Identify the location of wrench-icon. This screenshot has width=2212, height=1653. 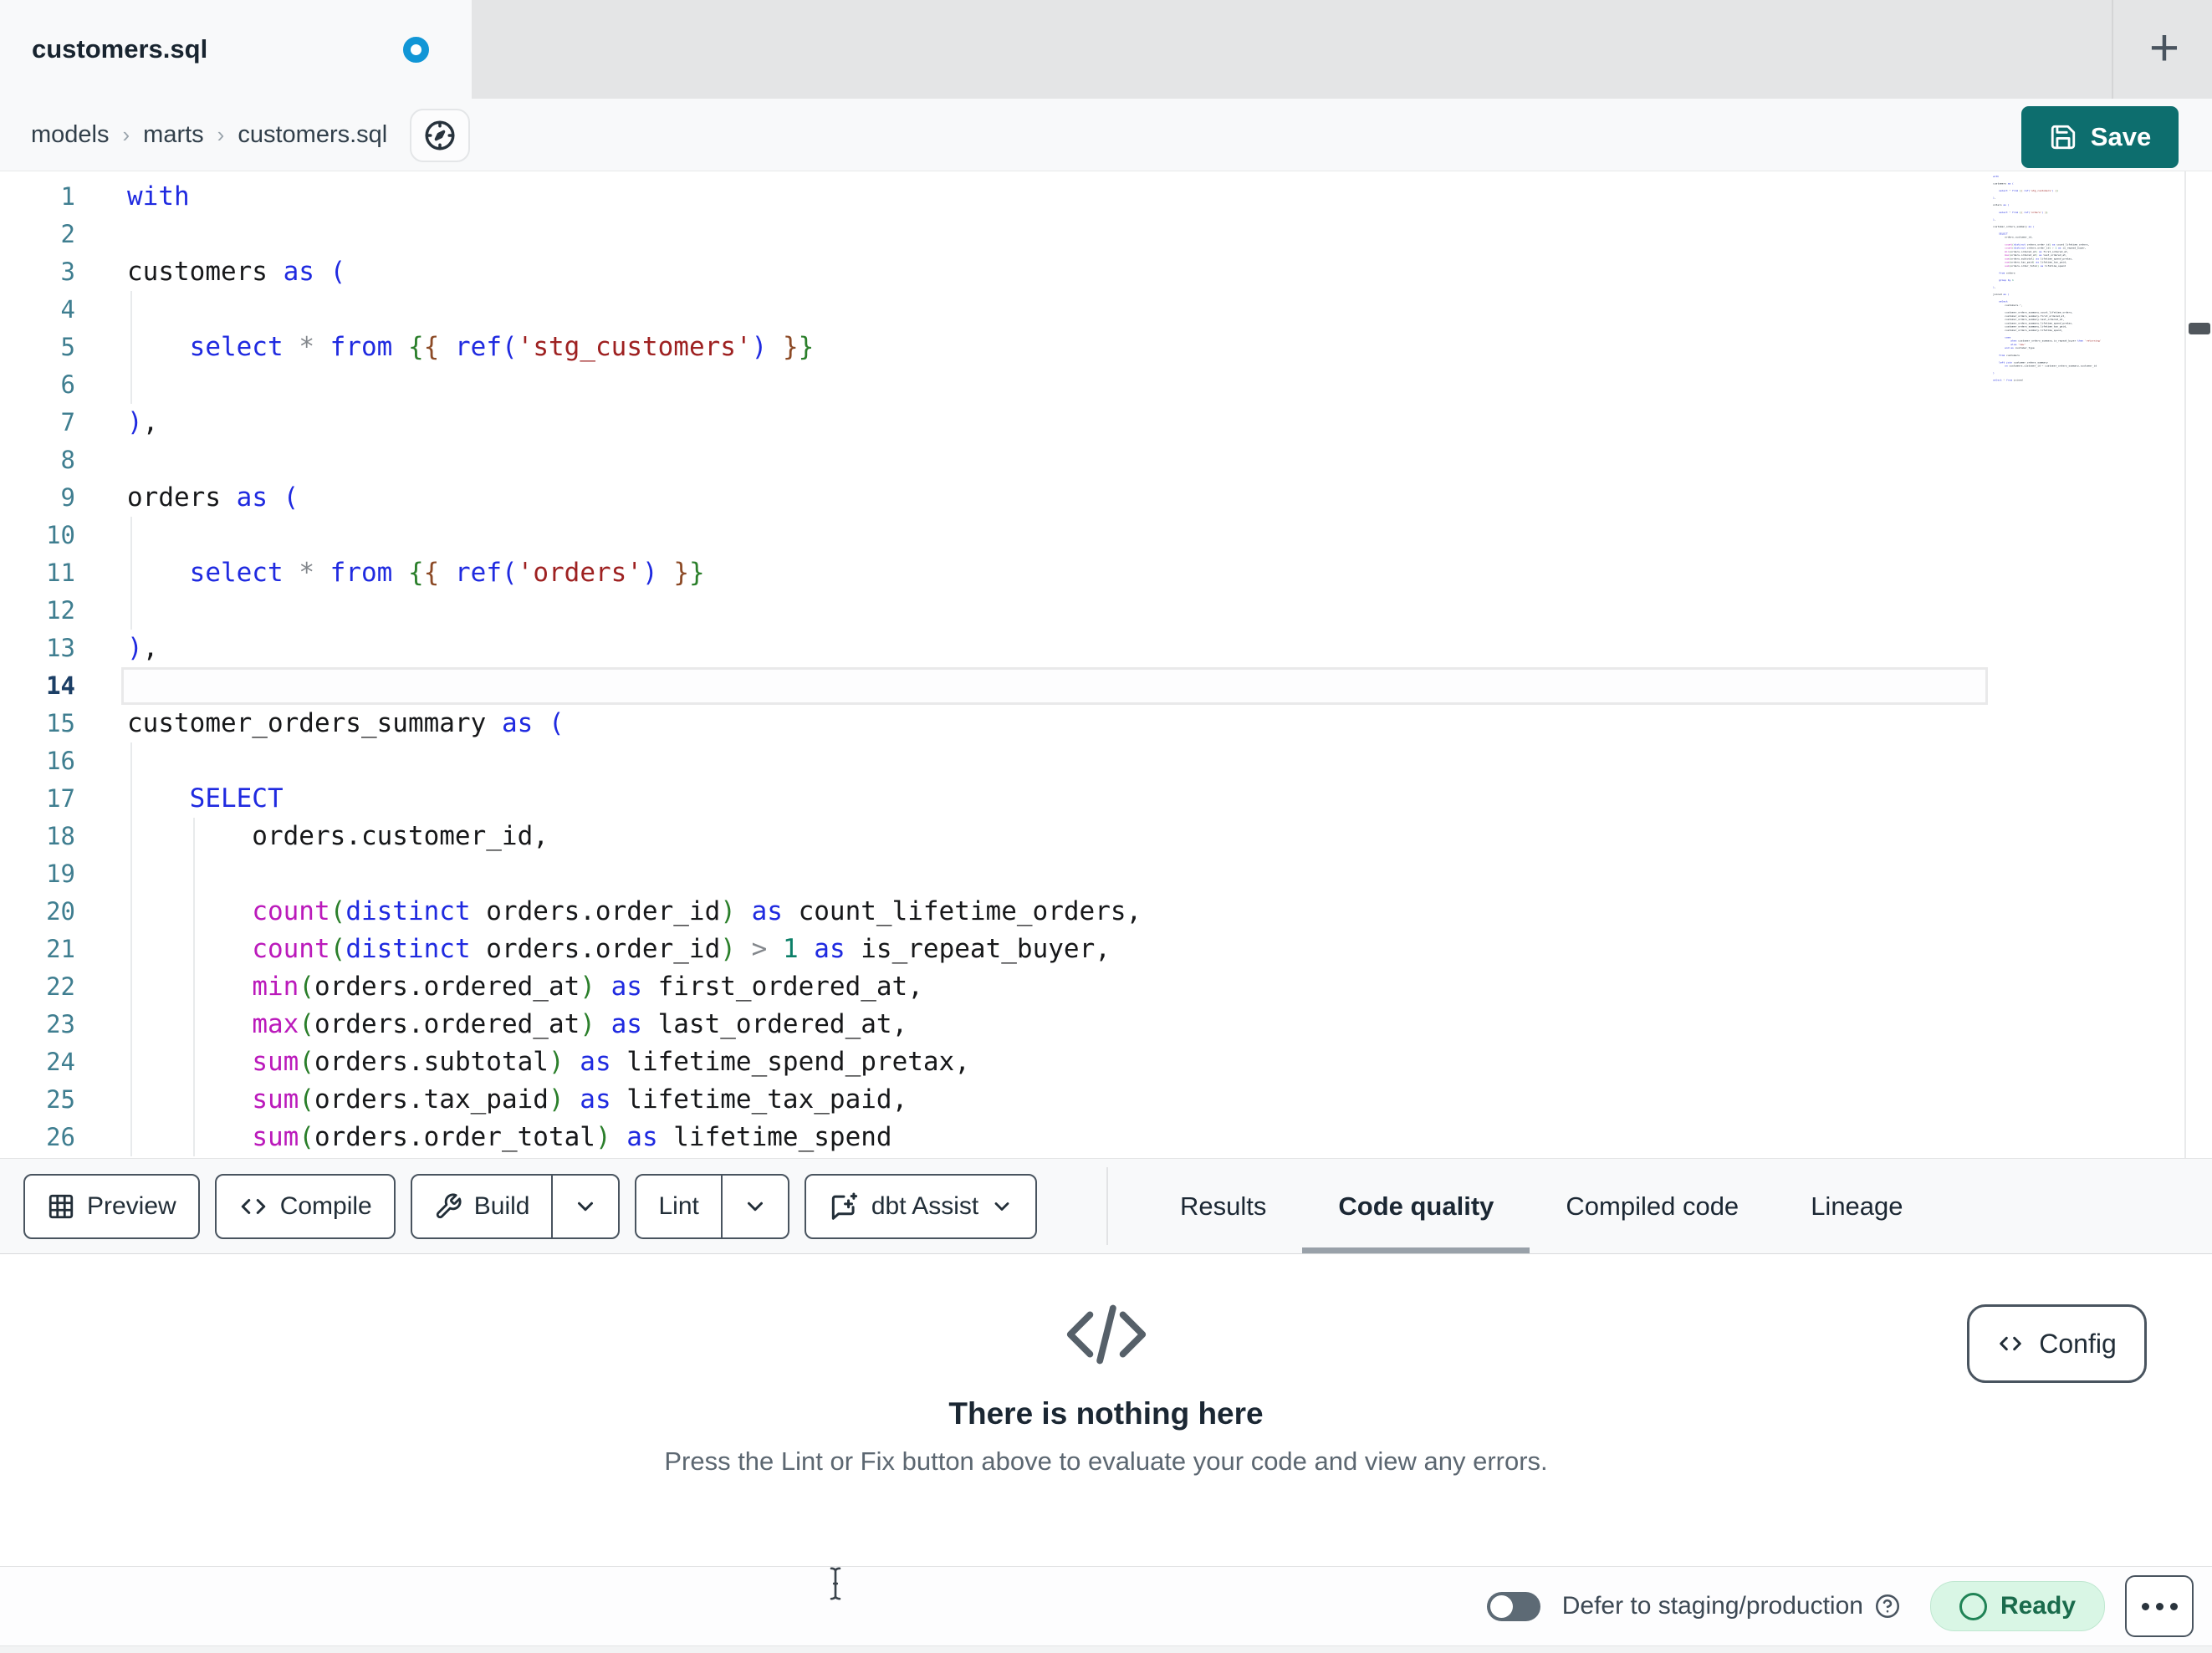
(448, 1206).